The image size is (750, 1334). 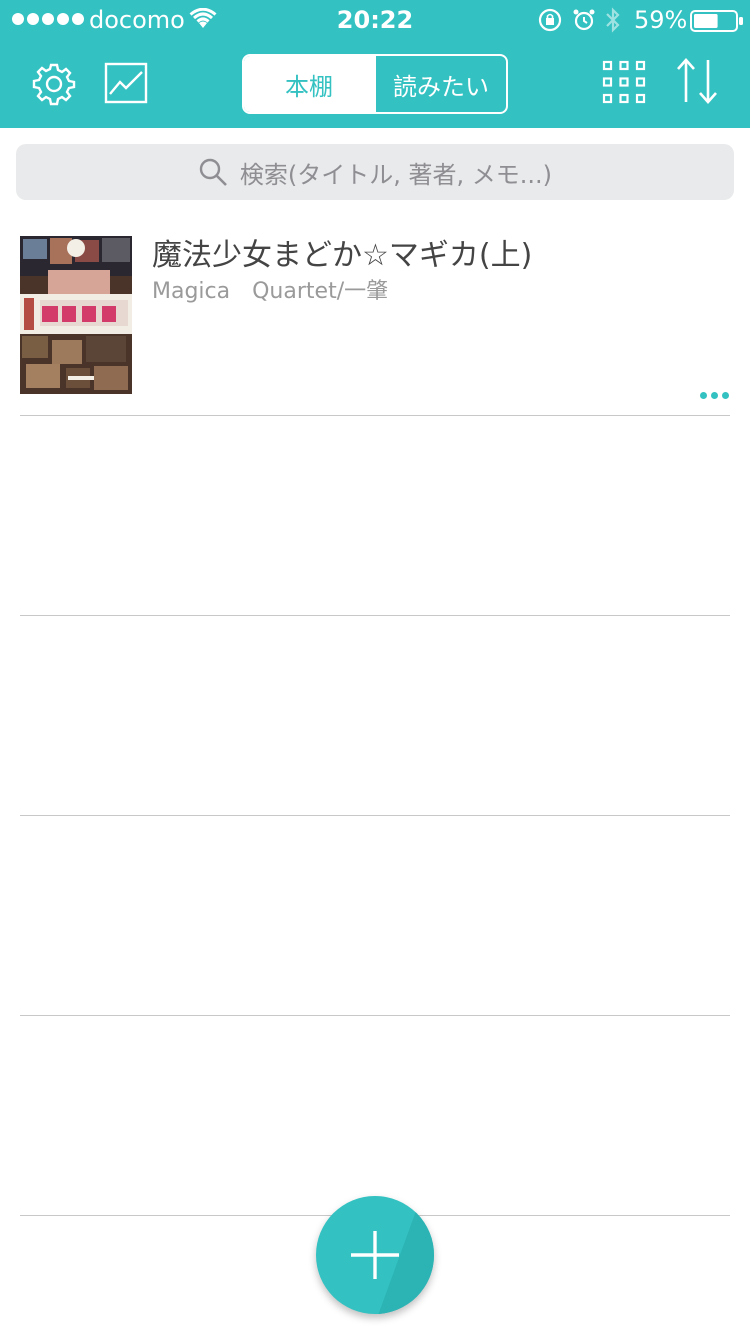 What do you see at coordinates (613, 20) in the screenshot?
I see `bluetooth-icon` at bounding box center [613, 20].